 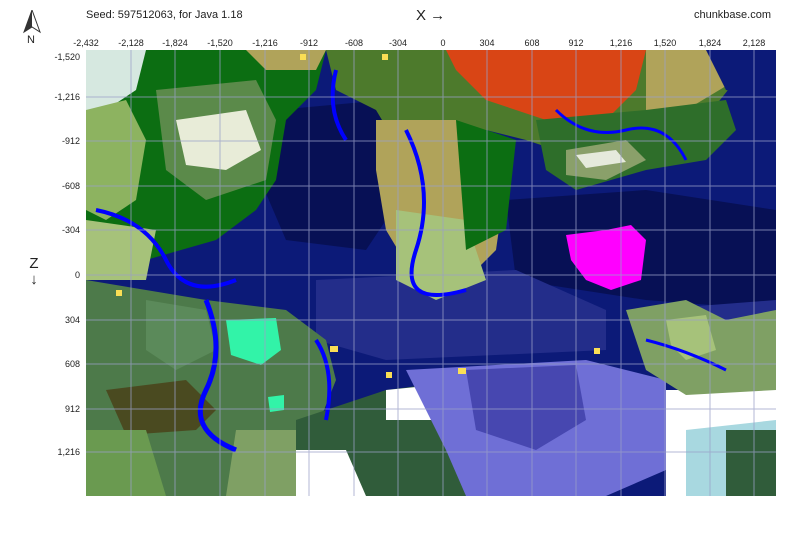 What do you see at coordinates (621, 43) in the screenshot?
I see `x-tick: 1,216` at bounding box center [621, 43].